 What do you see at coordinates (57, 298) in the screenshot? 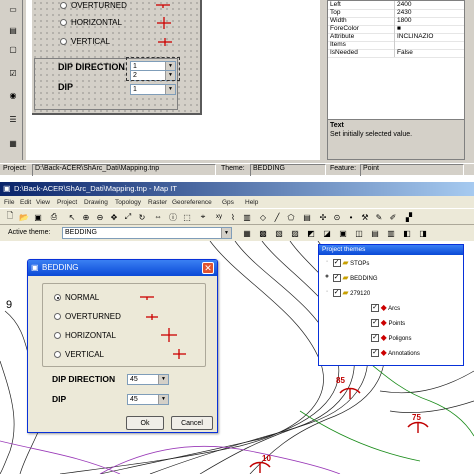
I see `radio-normal` at bounding box center [57, 298].